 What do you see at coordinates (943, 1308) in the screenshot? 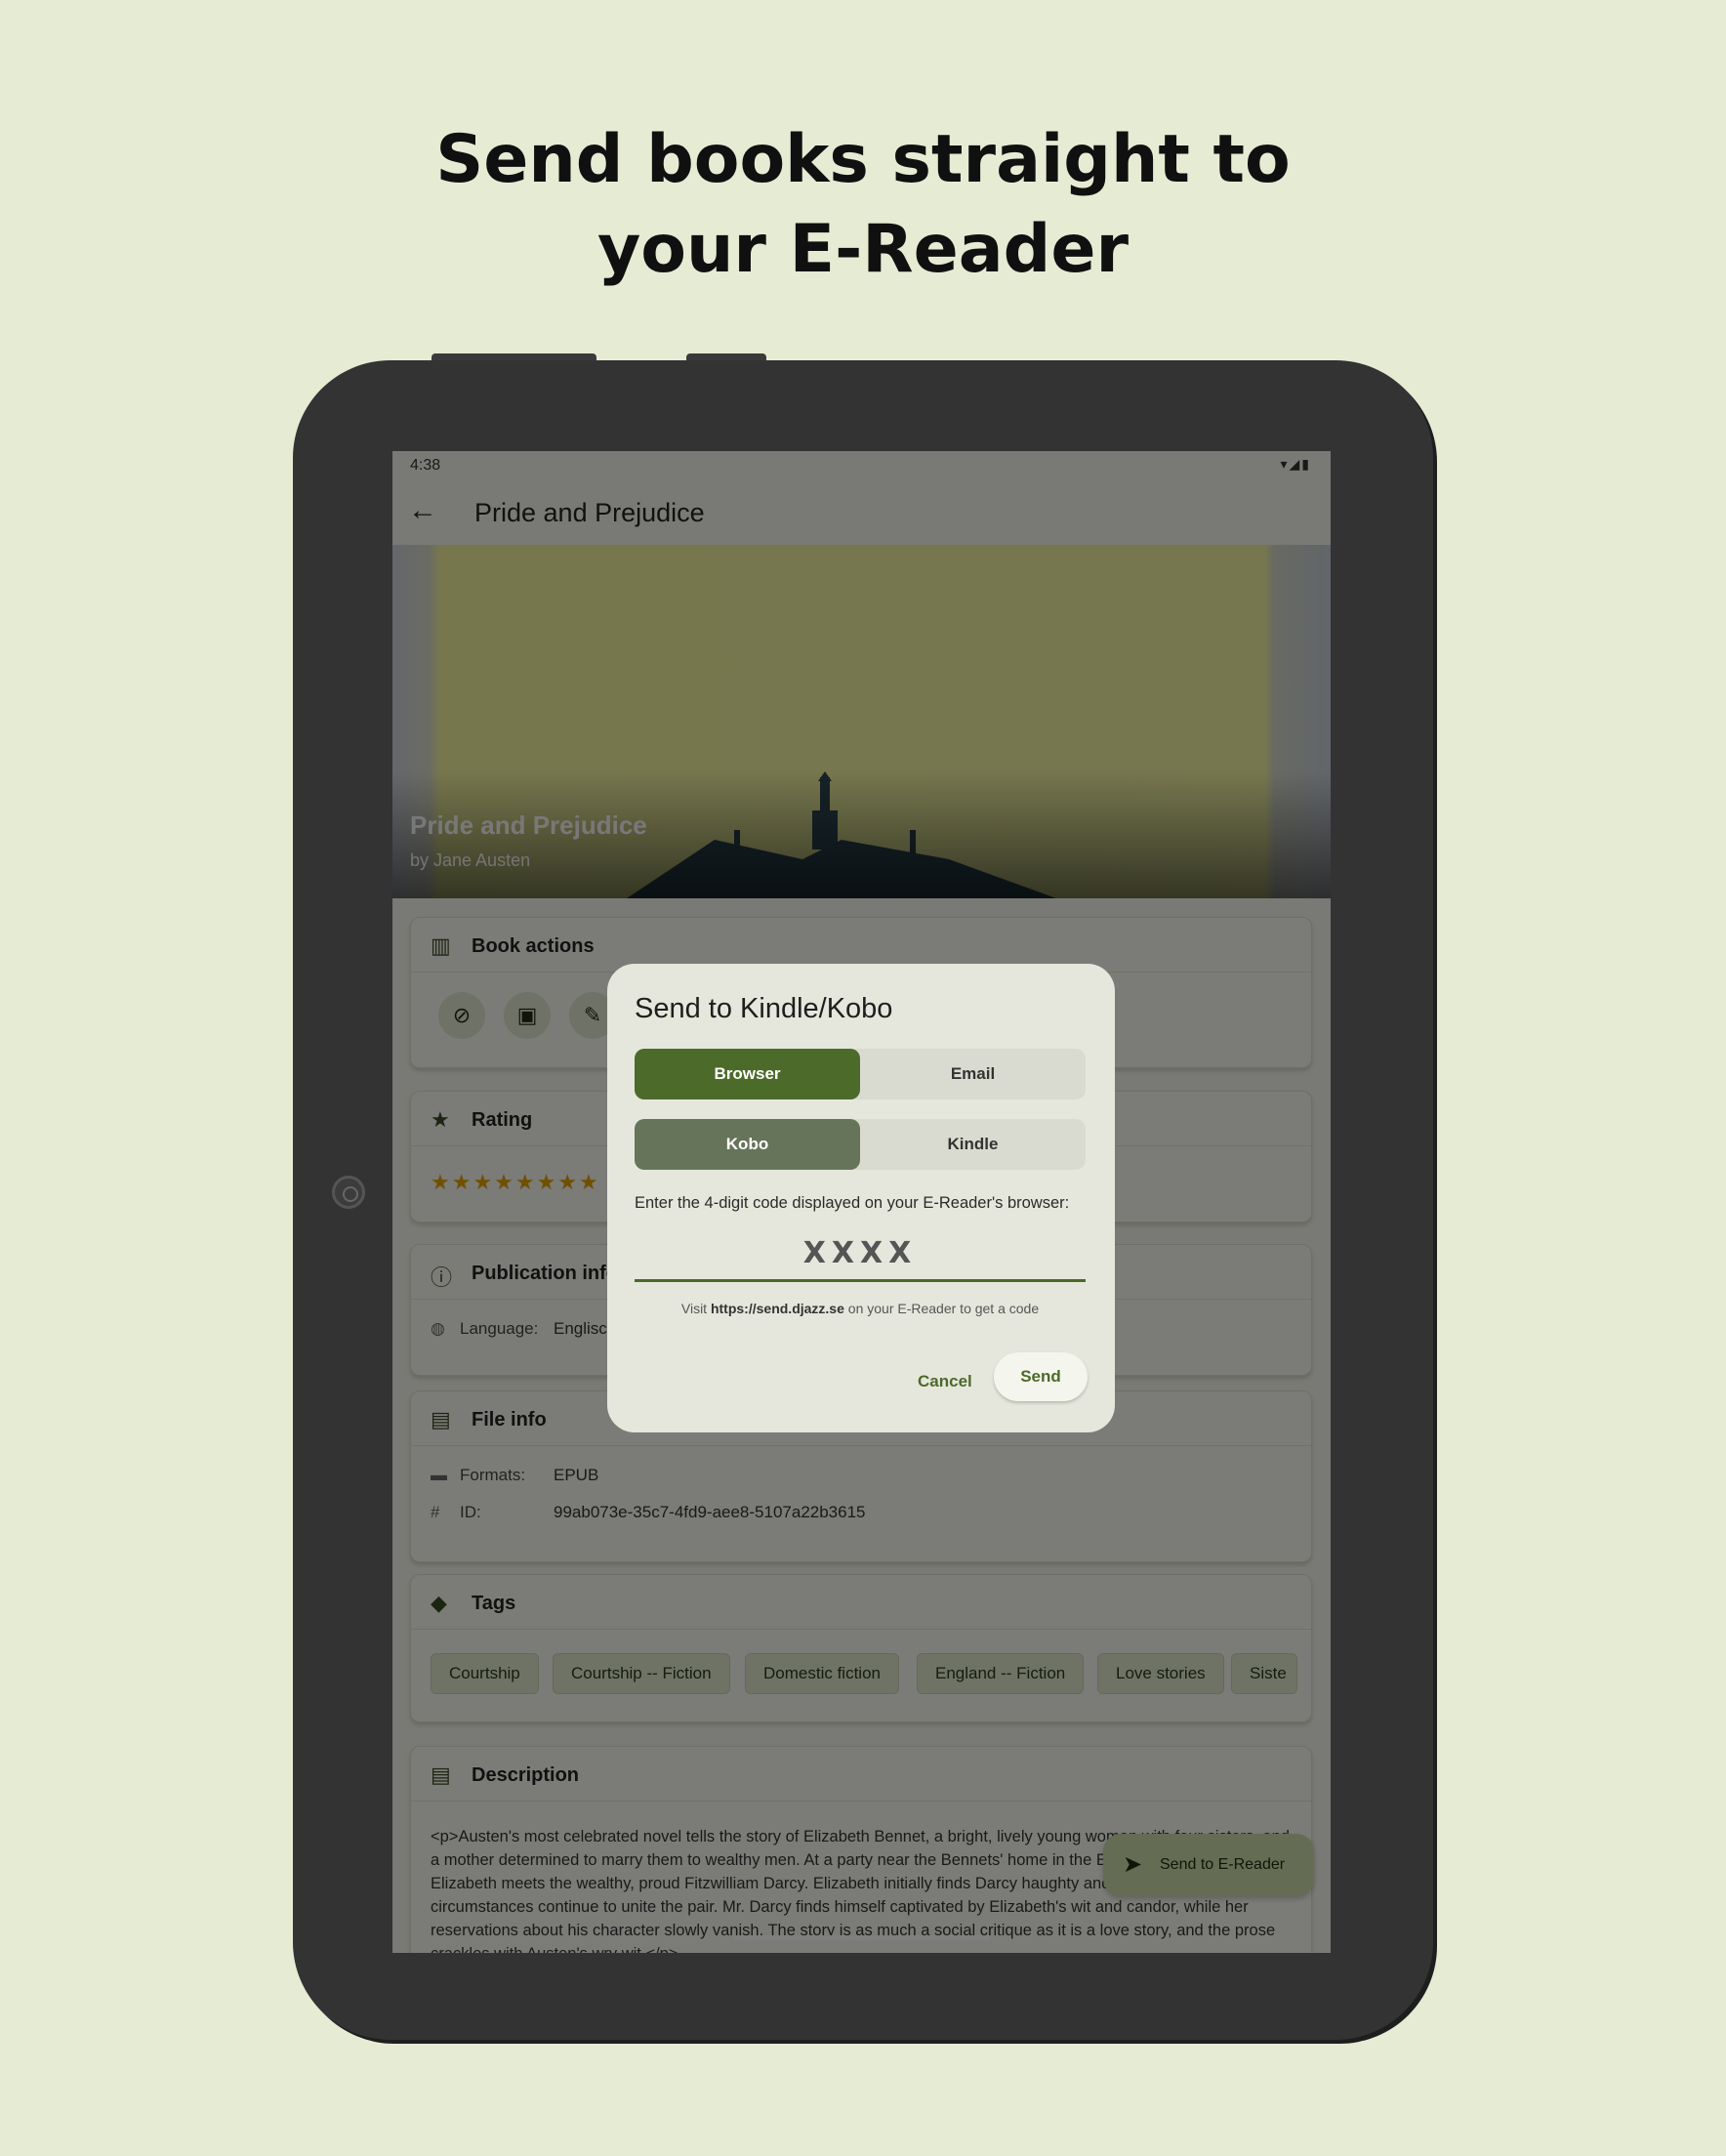
I see `hint-suffix: on your E-Reader to get a code` at bounding box center [943, 1308].